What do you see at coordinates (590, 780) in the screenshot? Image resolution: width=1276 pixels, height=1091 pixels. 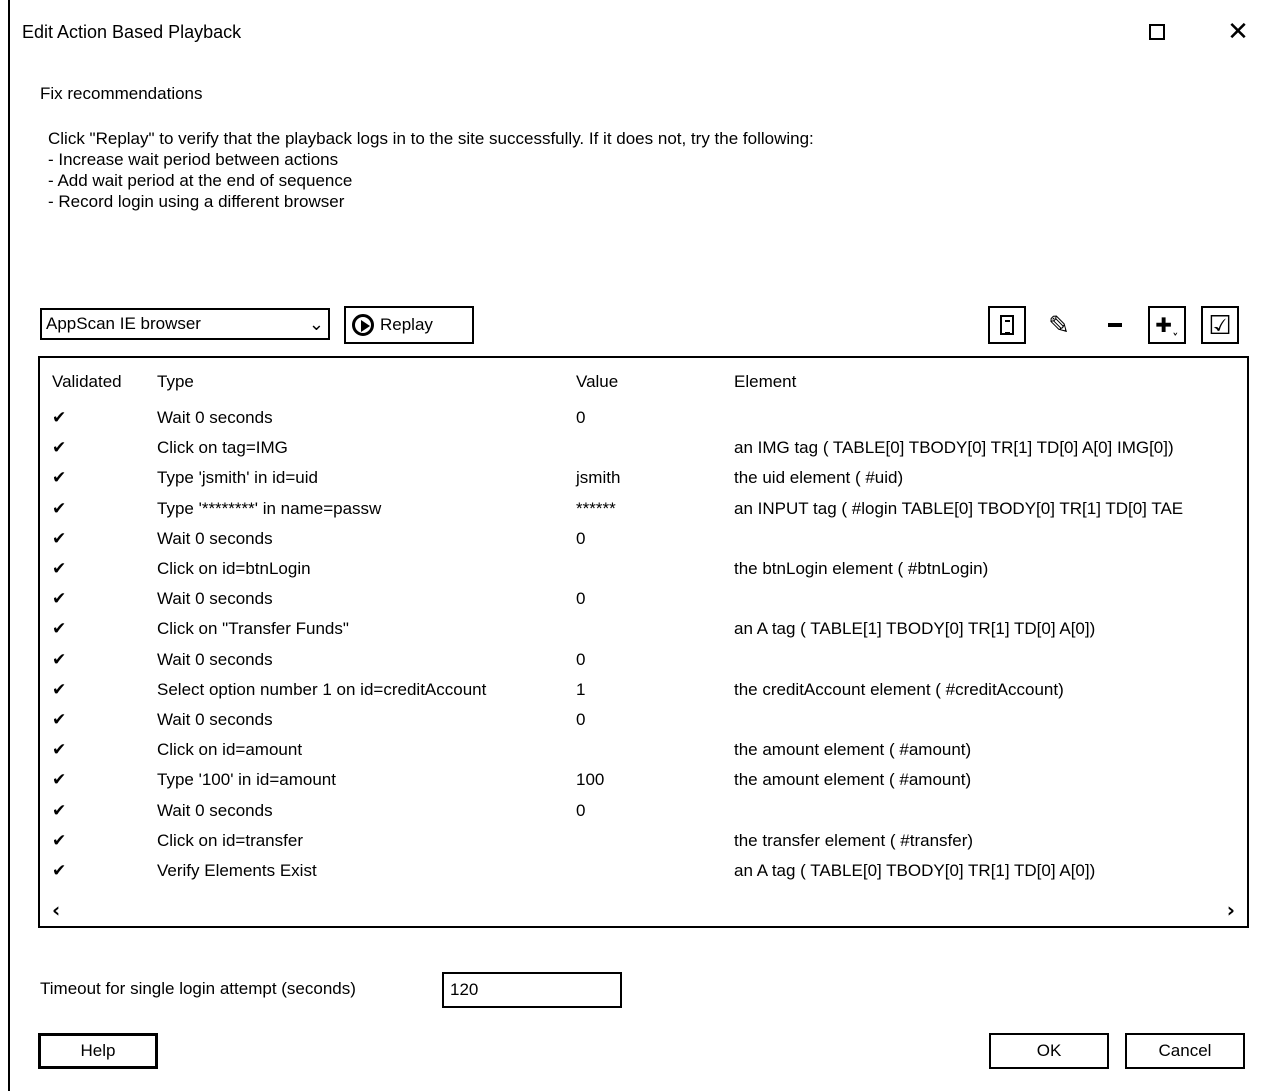 I see `row-value: 100` at bounding box center [590, 780].